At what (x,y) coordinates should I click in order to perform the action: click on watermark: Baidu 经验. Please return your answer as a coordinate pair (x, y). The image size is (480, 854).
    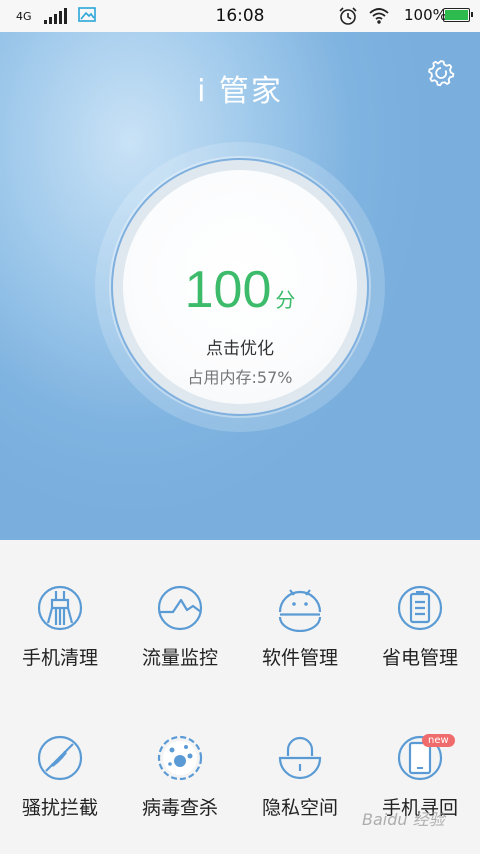
    Looking at the image, I should click on (403, 819).